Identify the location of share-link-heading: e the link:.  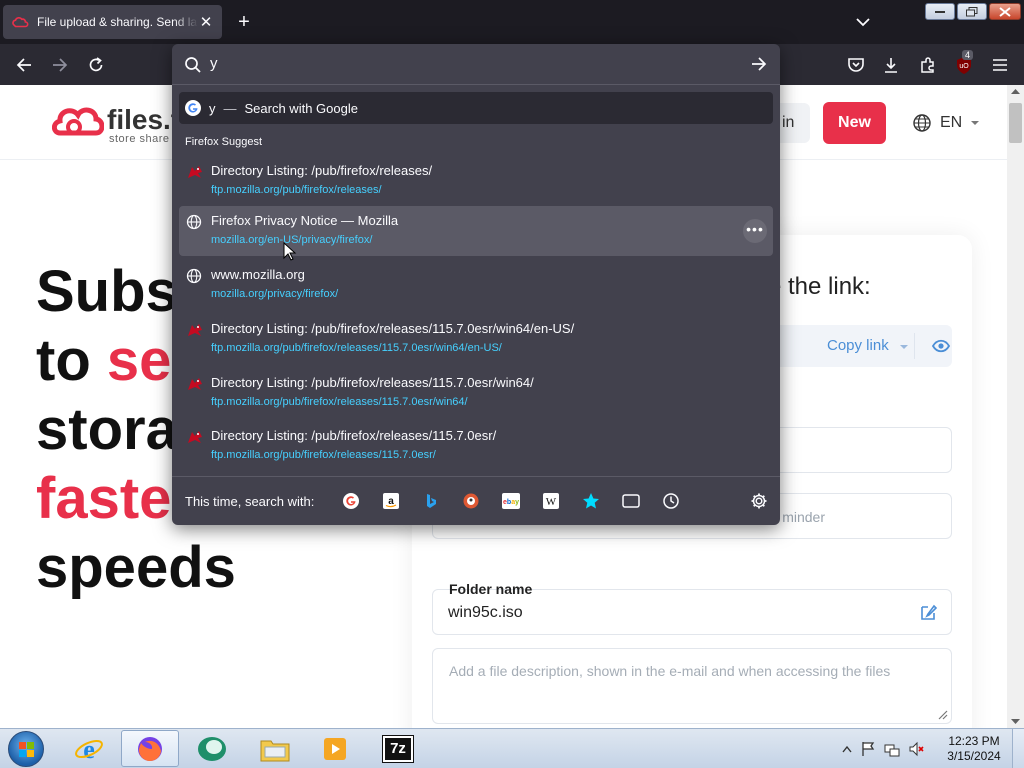
(819, 286).